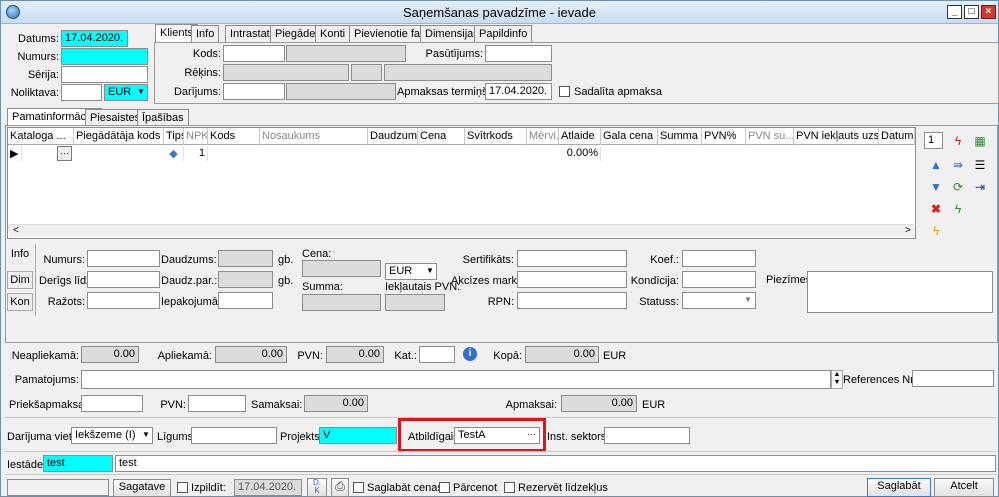  Describe the element at coordinates (456, 379) in the screenshot. I see `pamatojums-field` at that location.